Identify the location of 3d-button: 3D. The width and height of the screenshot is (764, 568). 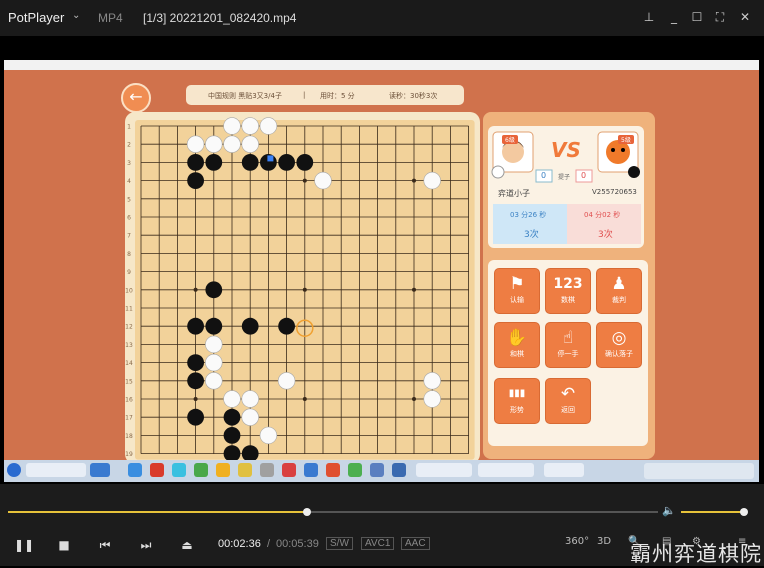
(604, 541).